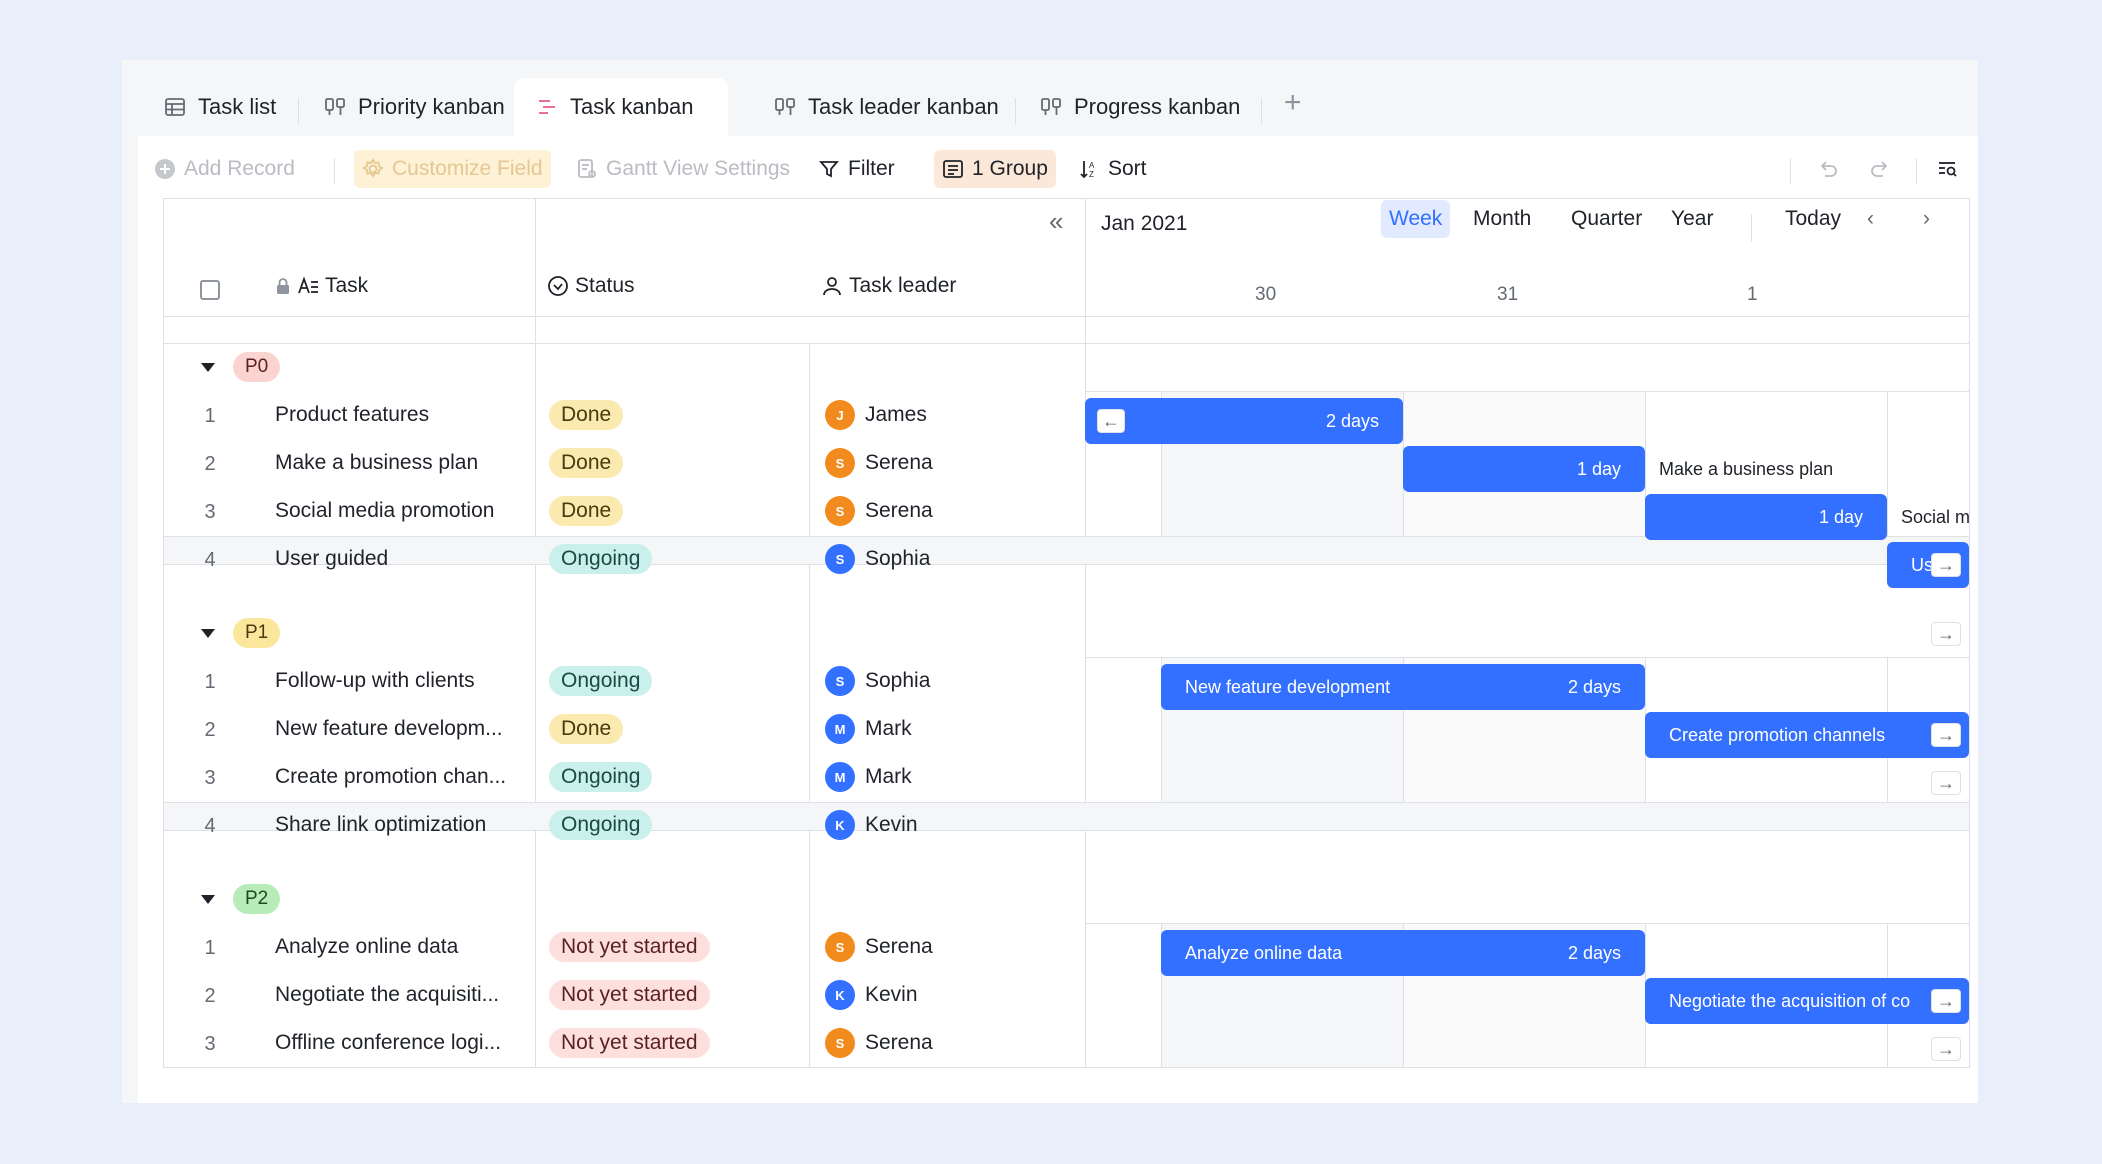  I want to click on undo-button, so click(1827, 169).